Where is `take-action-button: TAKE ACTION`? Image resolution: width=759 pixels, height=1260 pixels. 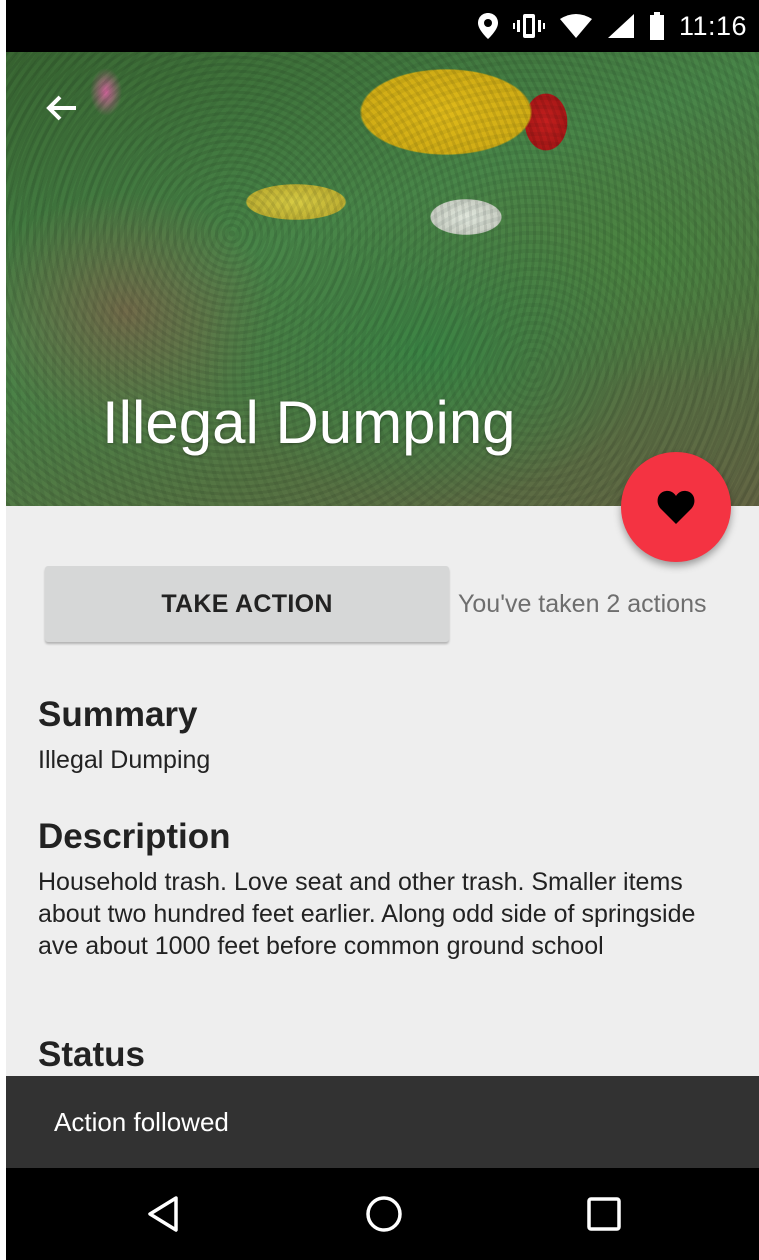 take-action-button: TAKE ACTION is located at coordinates (247, 604).